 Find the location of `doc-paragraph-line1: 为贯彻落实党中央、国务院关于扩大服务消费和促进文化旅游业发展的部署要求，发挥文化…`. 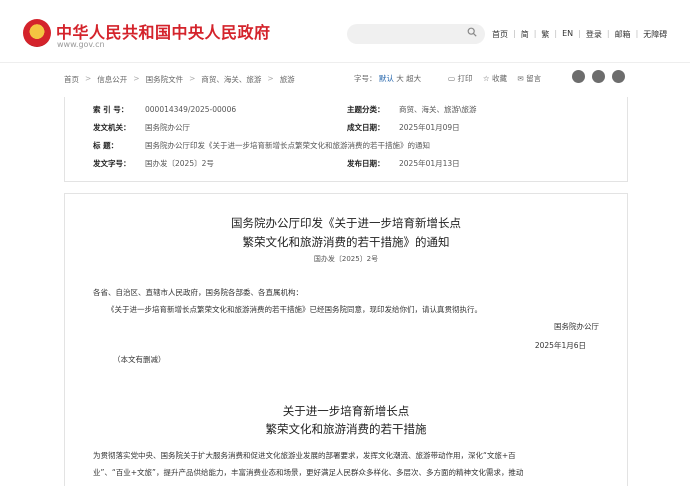

doc-paragraph-line1: 为贯彻落实党中央、国务院关于扩大服务消费和促进文化旅游业发展的部署要求，发挥文化… is located at coordinates (304, 455).